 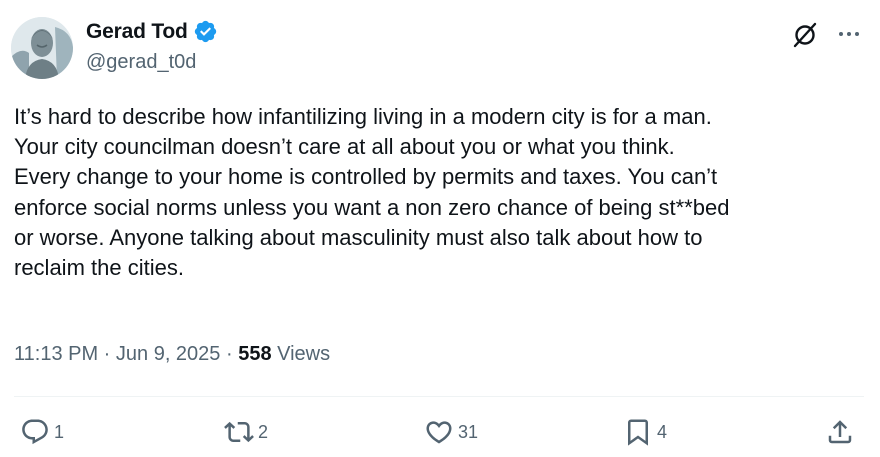 I want to click on like-button: 31, so click(x=451, y=432).